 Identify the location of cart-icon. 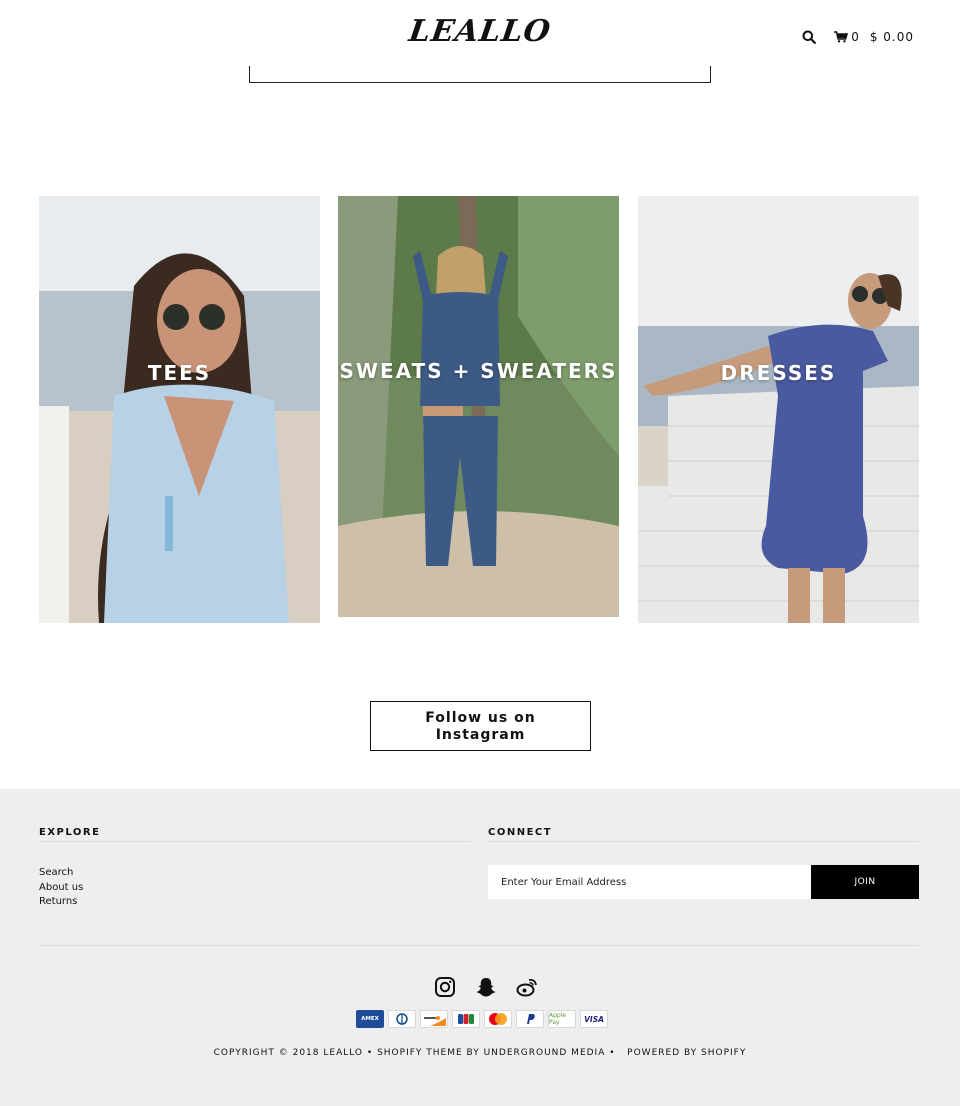
(841, 37).